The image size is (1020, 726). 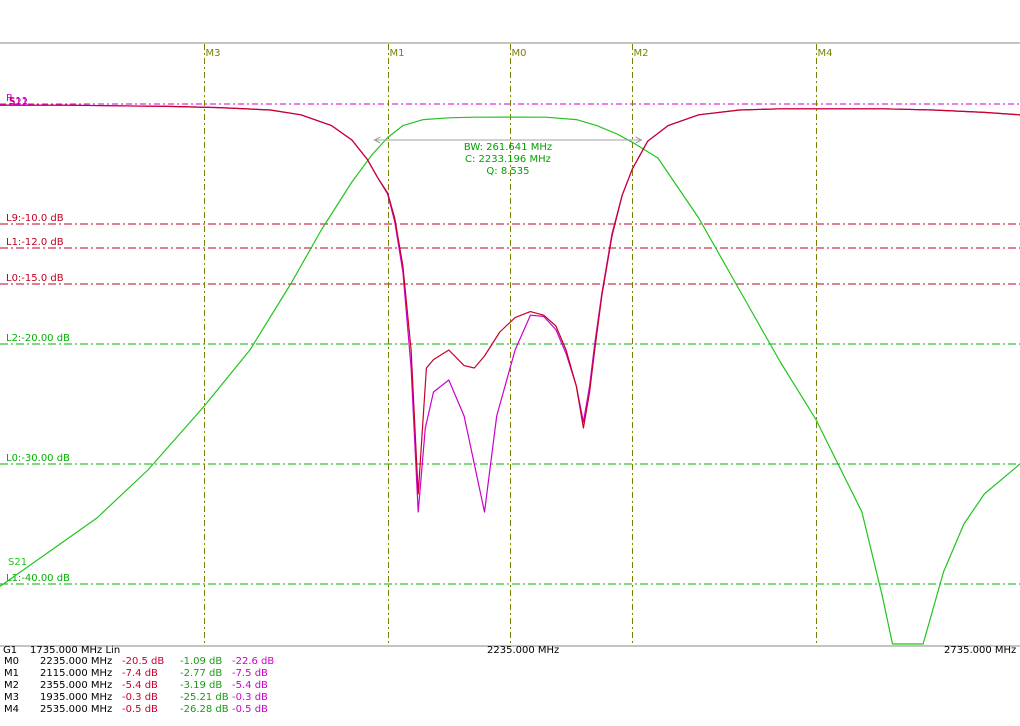 What do you see at coordinates (11, 697) in the screenshot?
I see `marker-name: M3` at bounding box center [11, 697].